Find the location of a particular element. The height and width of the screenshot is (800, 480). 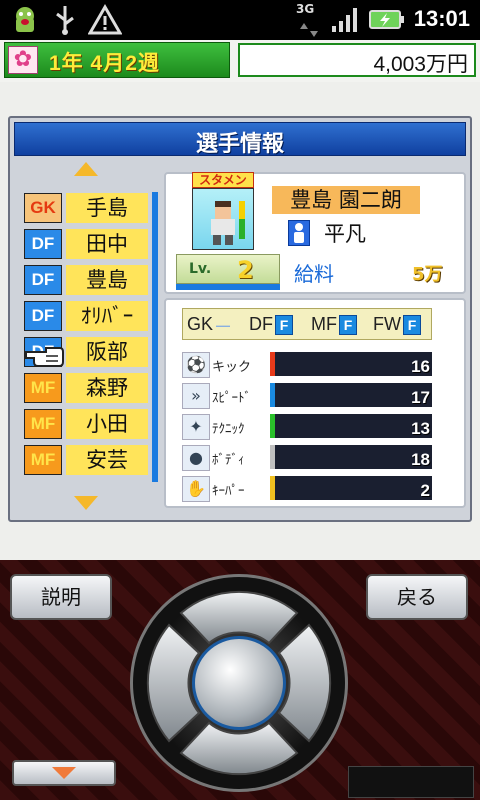

stat-row-keeper: ✋ ｷｰﾊﾟｰ 2 is located at coordinates (318, 489).